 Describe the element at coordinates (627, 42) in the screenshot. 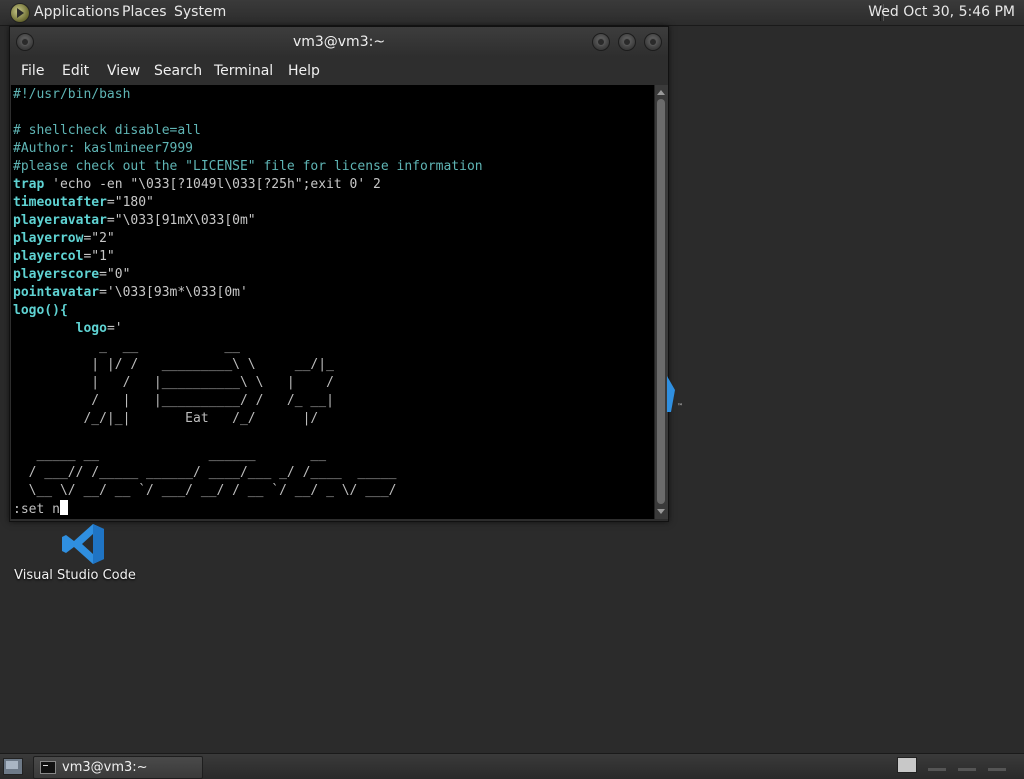

I see `maximize-button` at that location.